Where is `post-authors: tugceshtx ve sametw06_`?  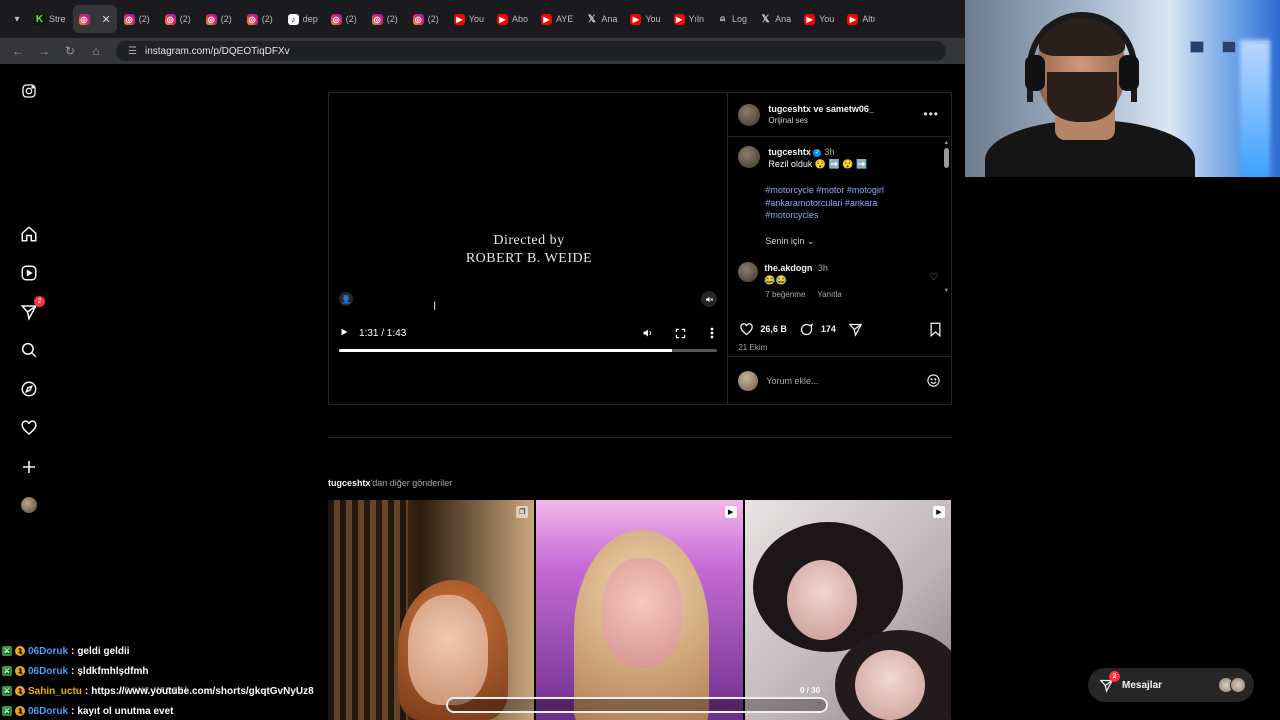 post-authors: tugceshtx ve sametw06_ is located at coordinates (821, 109).